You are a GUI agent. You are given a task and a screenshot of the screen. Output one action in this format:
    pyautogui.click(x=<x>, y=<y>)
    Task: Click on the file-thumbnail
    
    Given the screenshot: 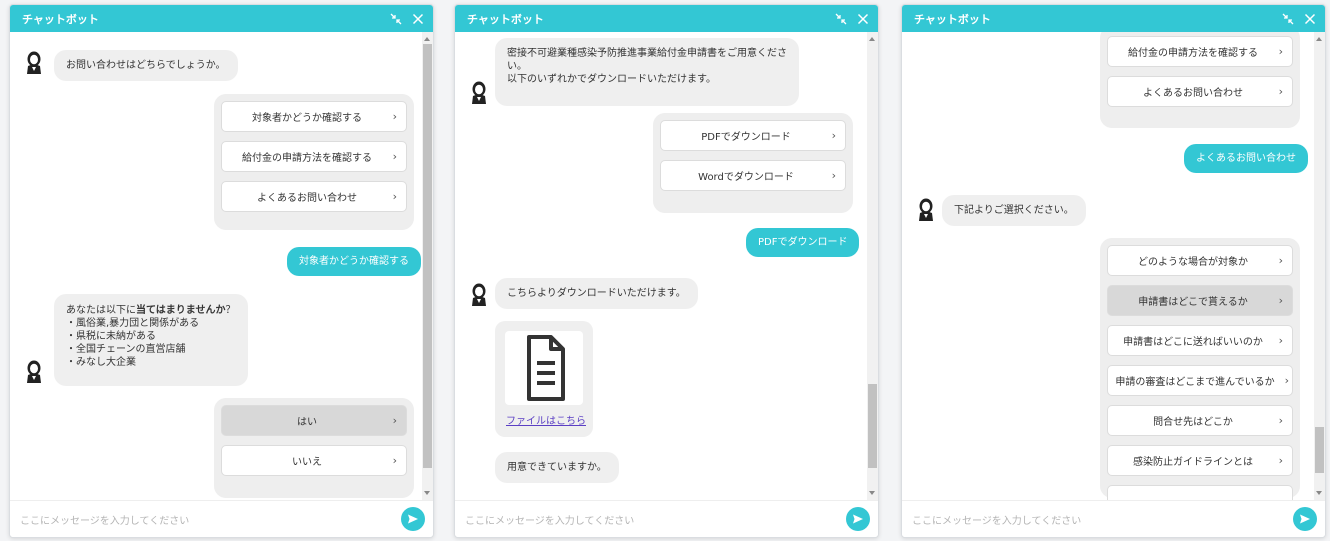 What is the action you would take?
    pyautogui.click(x=544, y=368)
    